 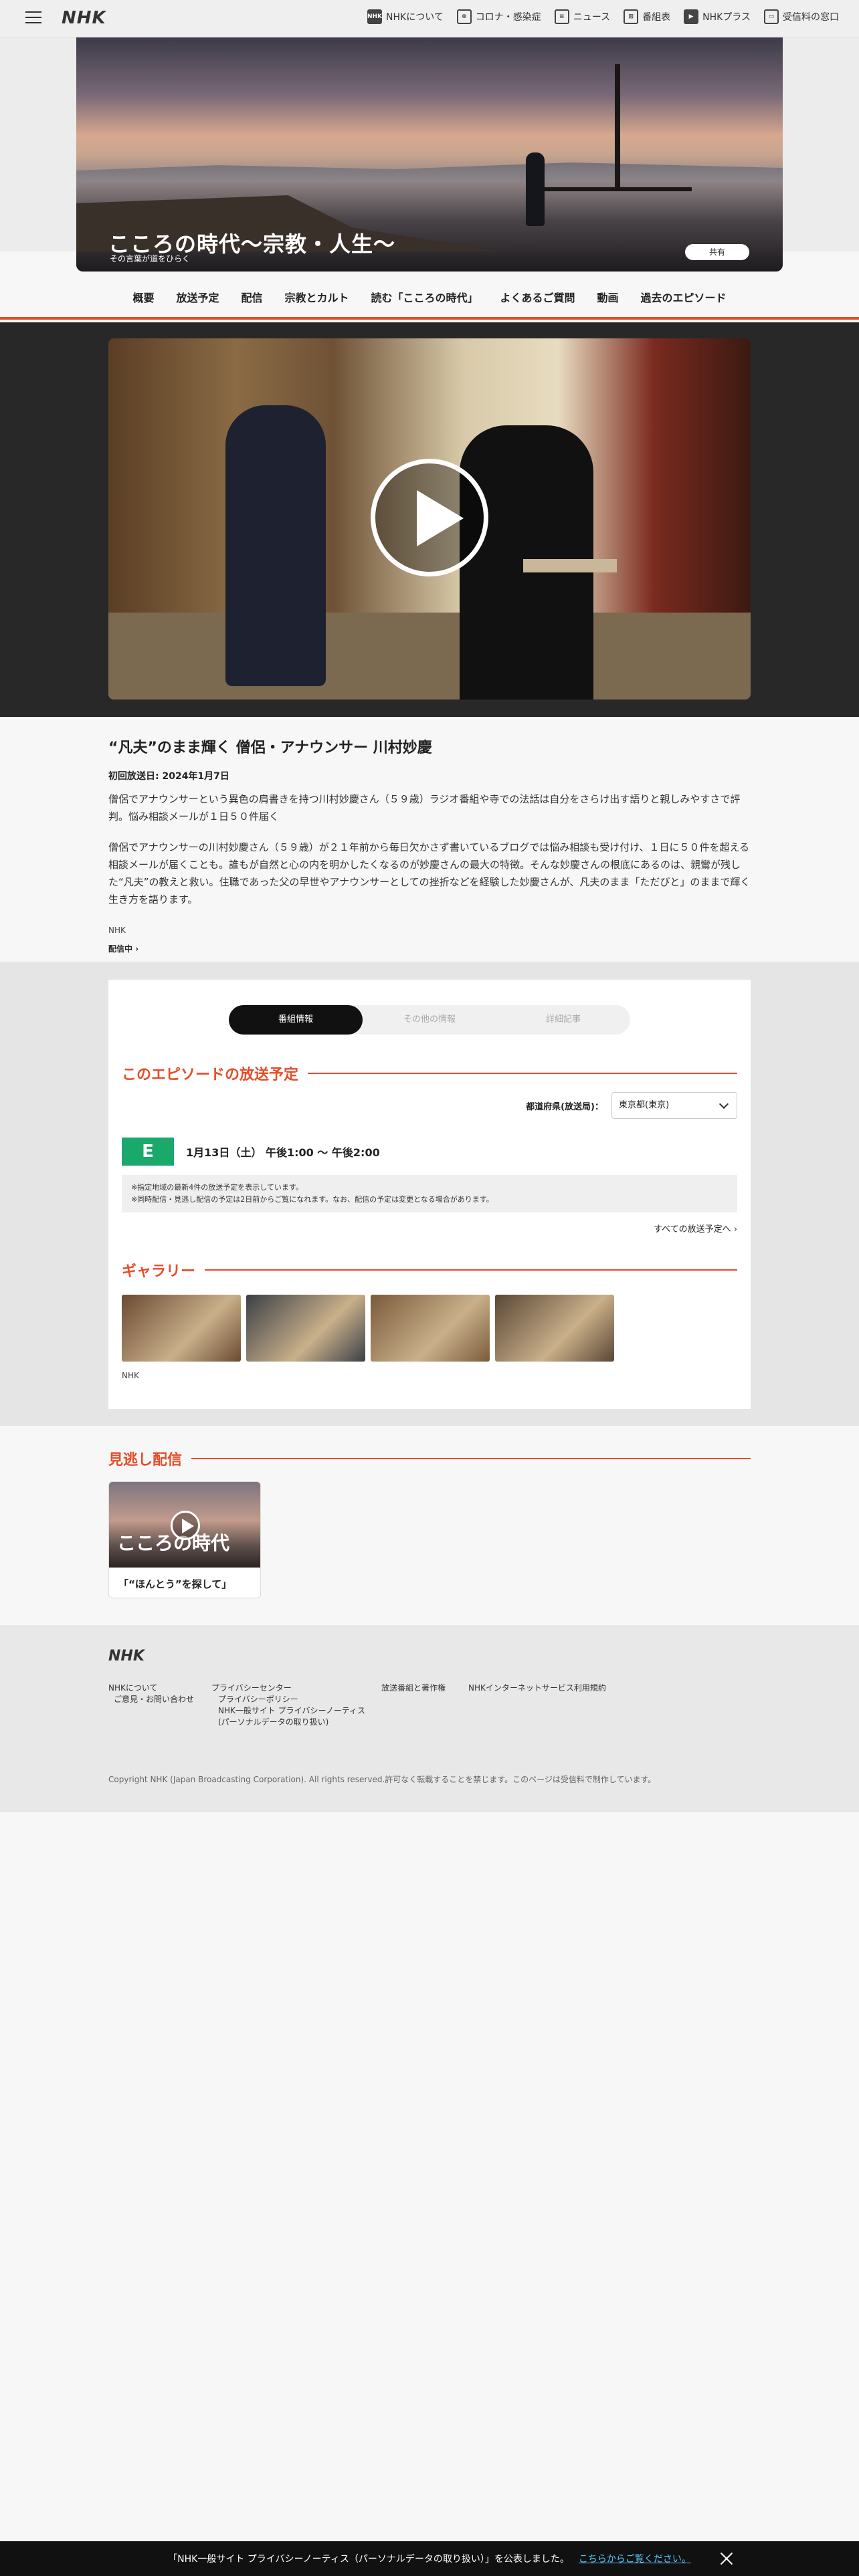 What do you see at coordinates (811, 17) in the screenshot?
I see `nav-label: 受信料の窓口` at bounding box center [811, 17].